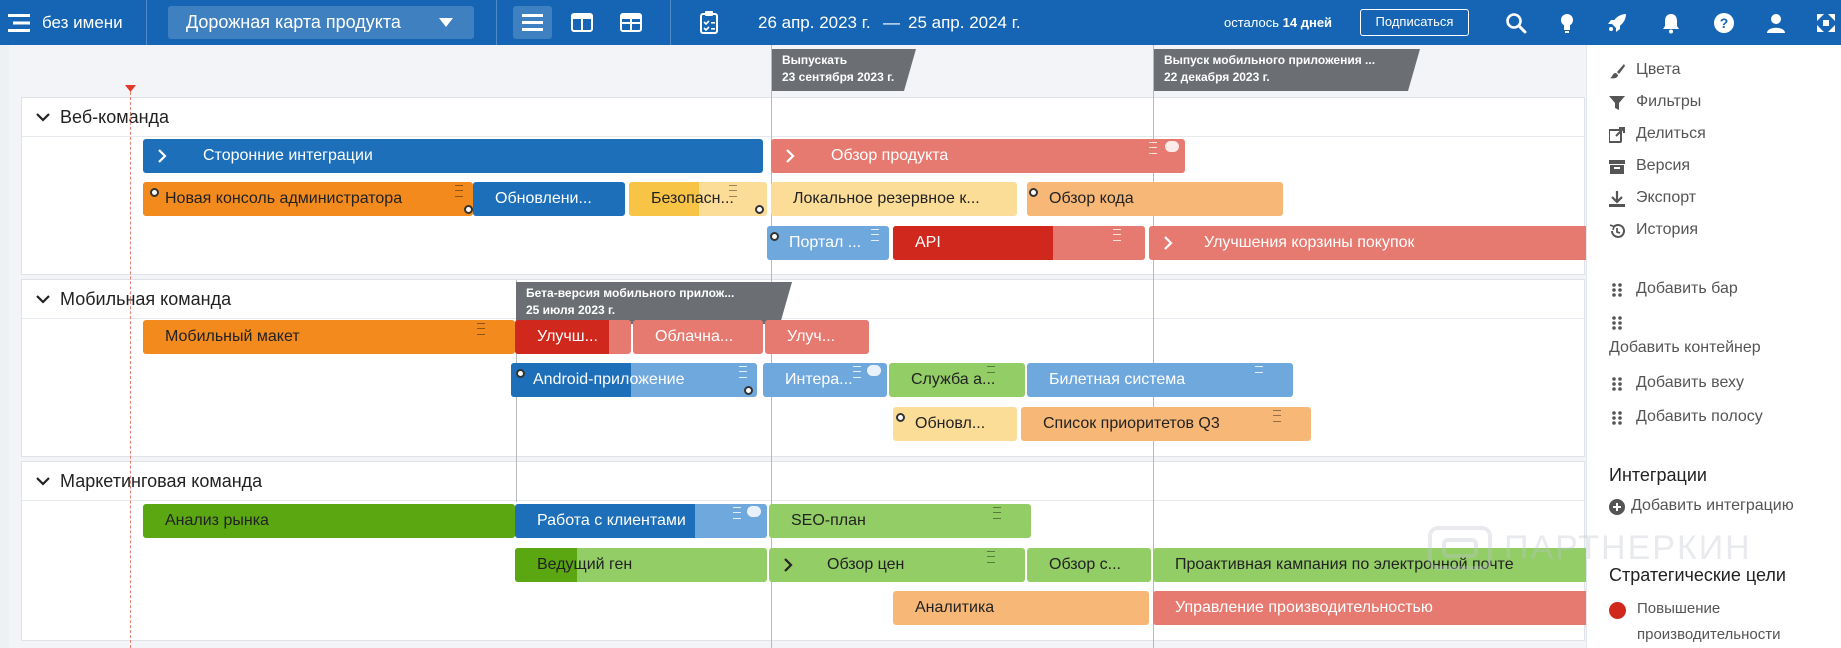 This screenshot has width=1841, height=648. Describe the element at coordinates (1617, 230) in the screenshot. I see `history-icon` at that location.